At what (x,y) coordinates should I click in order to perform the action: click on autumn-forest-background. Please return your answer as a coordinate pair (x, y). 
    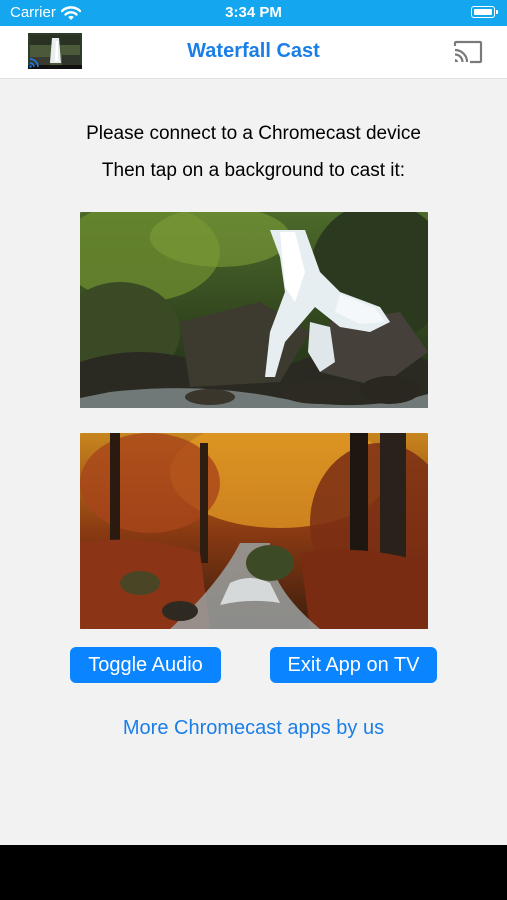
    Looking at the image, I should click on (254, 531).